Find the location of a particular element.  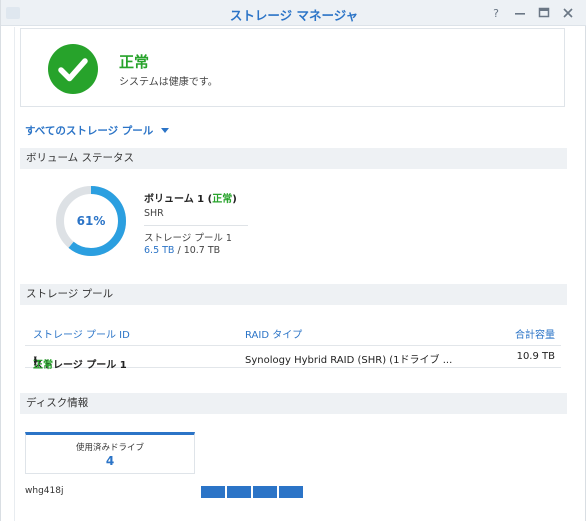

health-status-title: 正常 is located at coordinates (134, 62).